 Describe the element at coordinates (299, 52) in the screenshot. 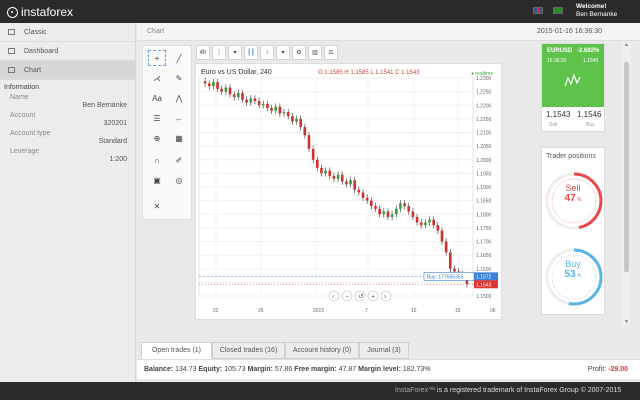

I see `settings-icon: ⚙` at that location.